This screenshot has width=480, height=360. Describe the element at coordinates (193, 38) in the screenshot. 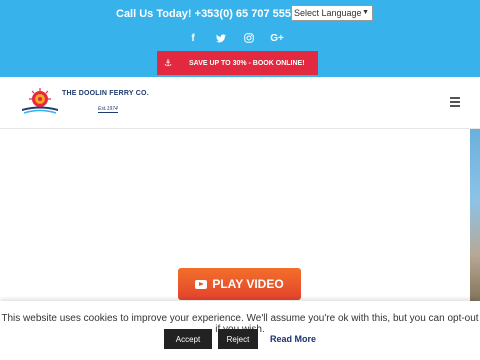

I see `facebook-icon: f` at that location.